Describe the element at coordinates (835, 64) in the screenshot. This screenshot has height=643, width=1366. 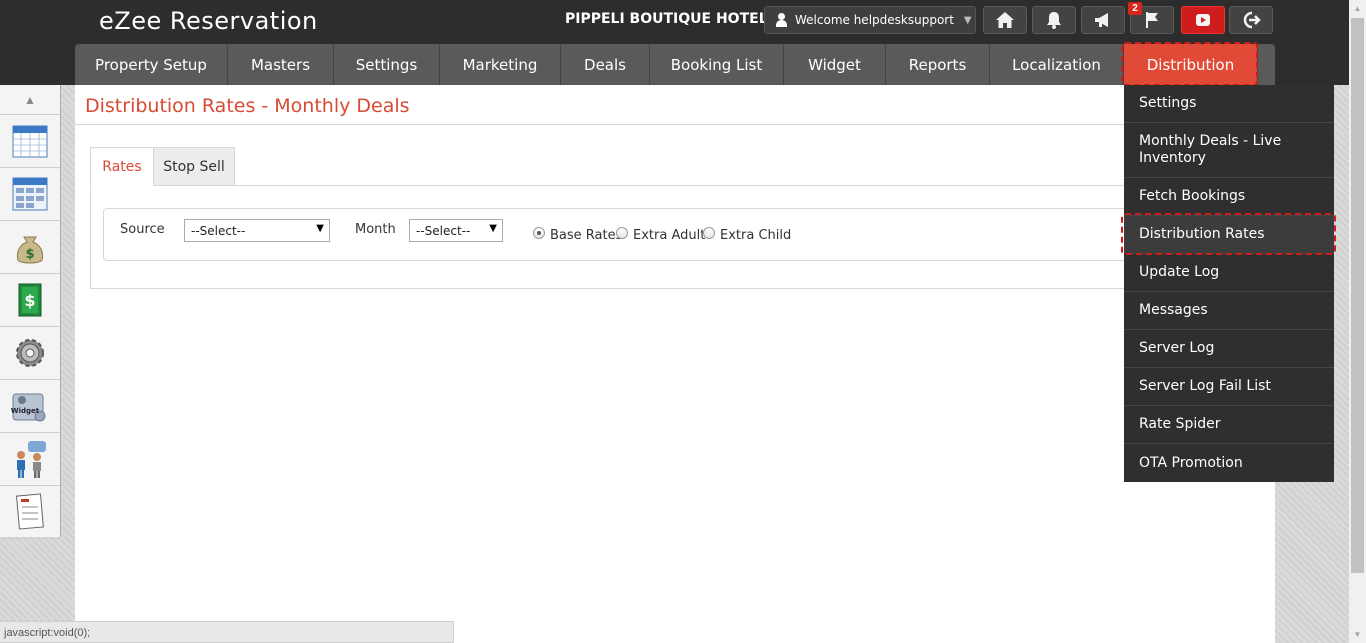
I see `nav-widget: Widget` at that location.